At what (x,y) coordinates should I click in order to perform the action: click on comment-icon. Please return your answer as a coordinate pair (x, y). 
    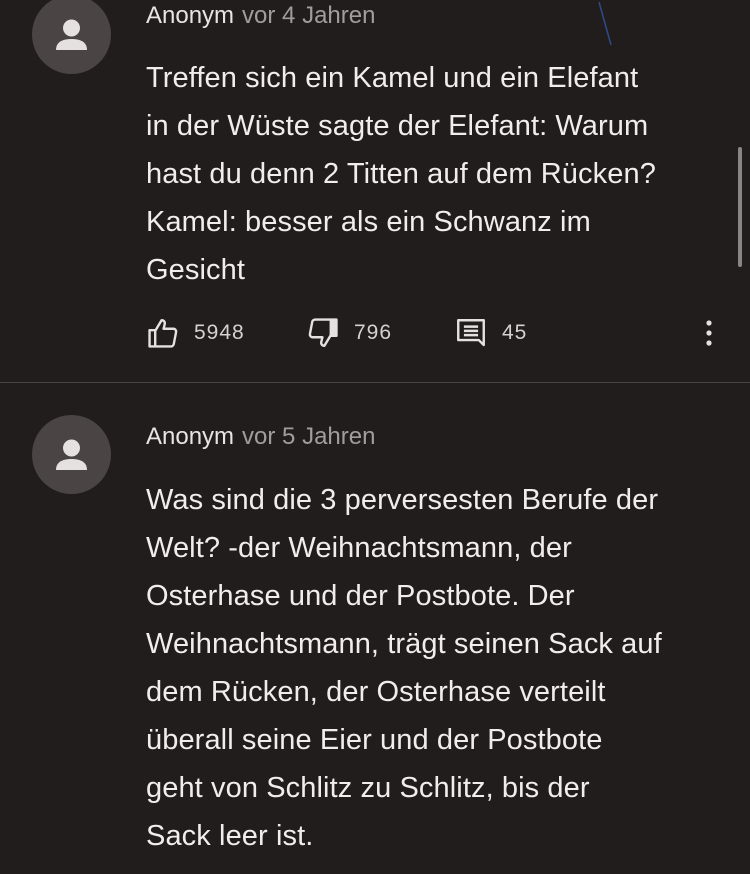
    Looking at the image, I should click on (471, 333).